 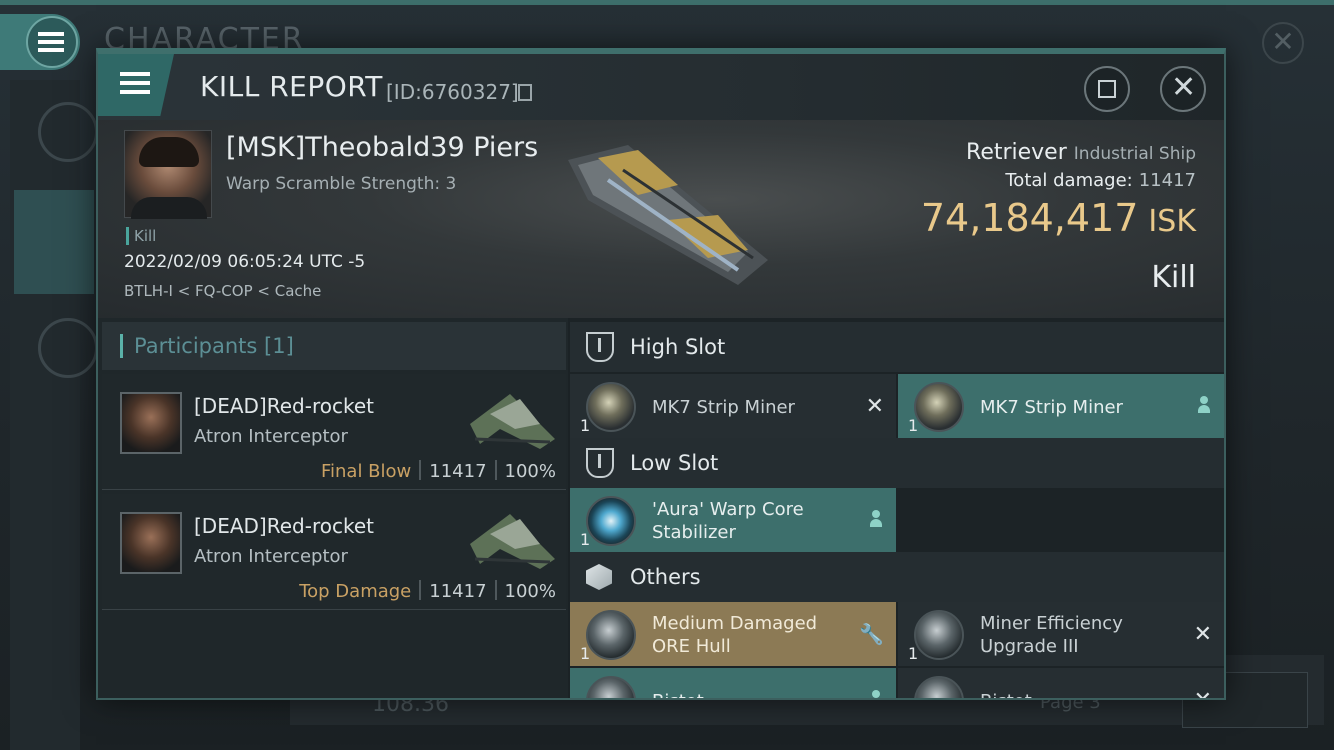 What do you see at coordinates (355, 591) in the screenshot?
I see `top-damage-tag: Top Damage` at bounding box center [355, 591].